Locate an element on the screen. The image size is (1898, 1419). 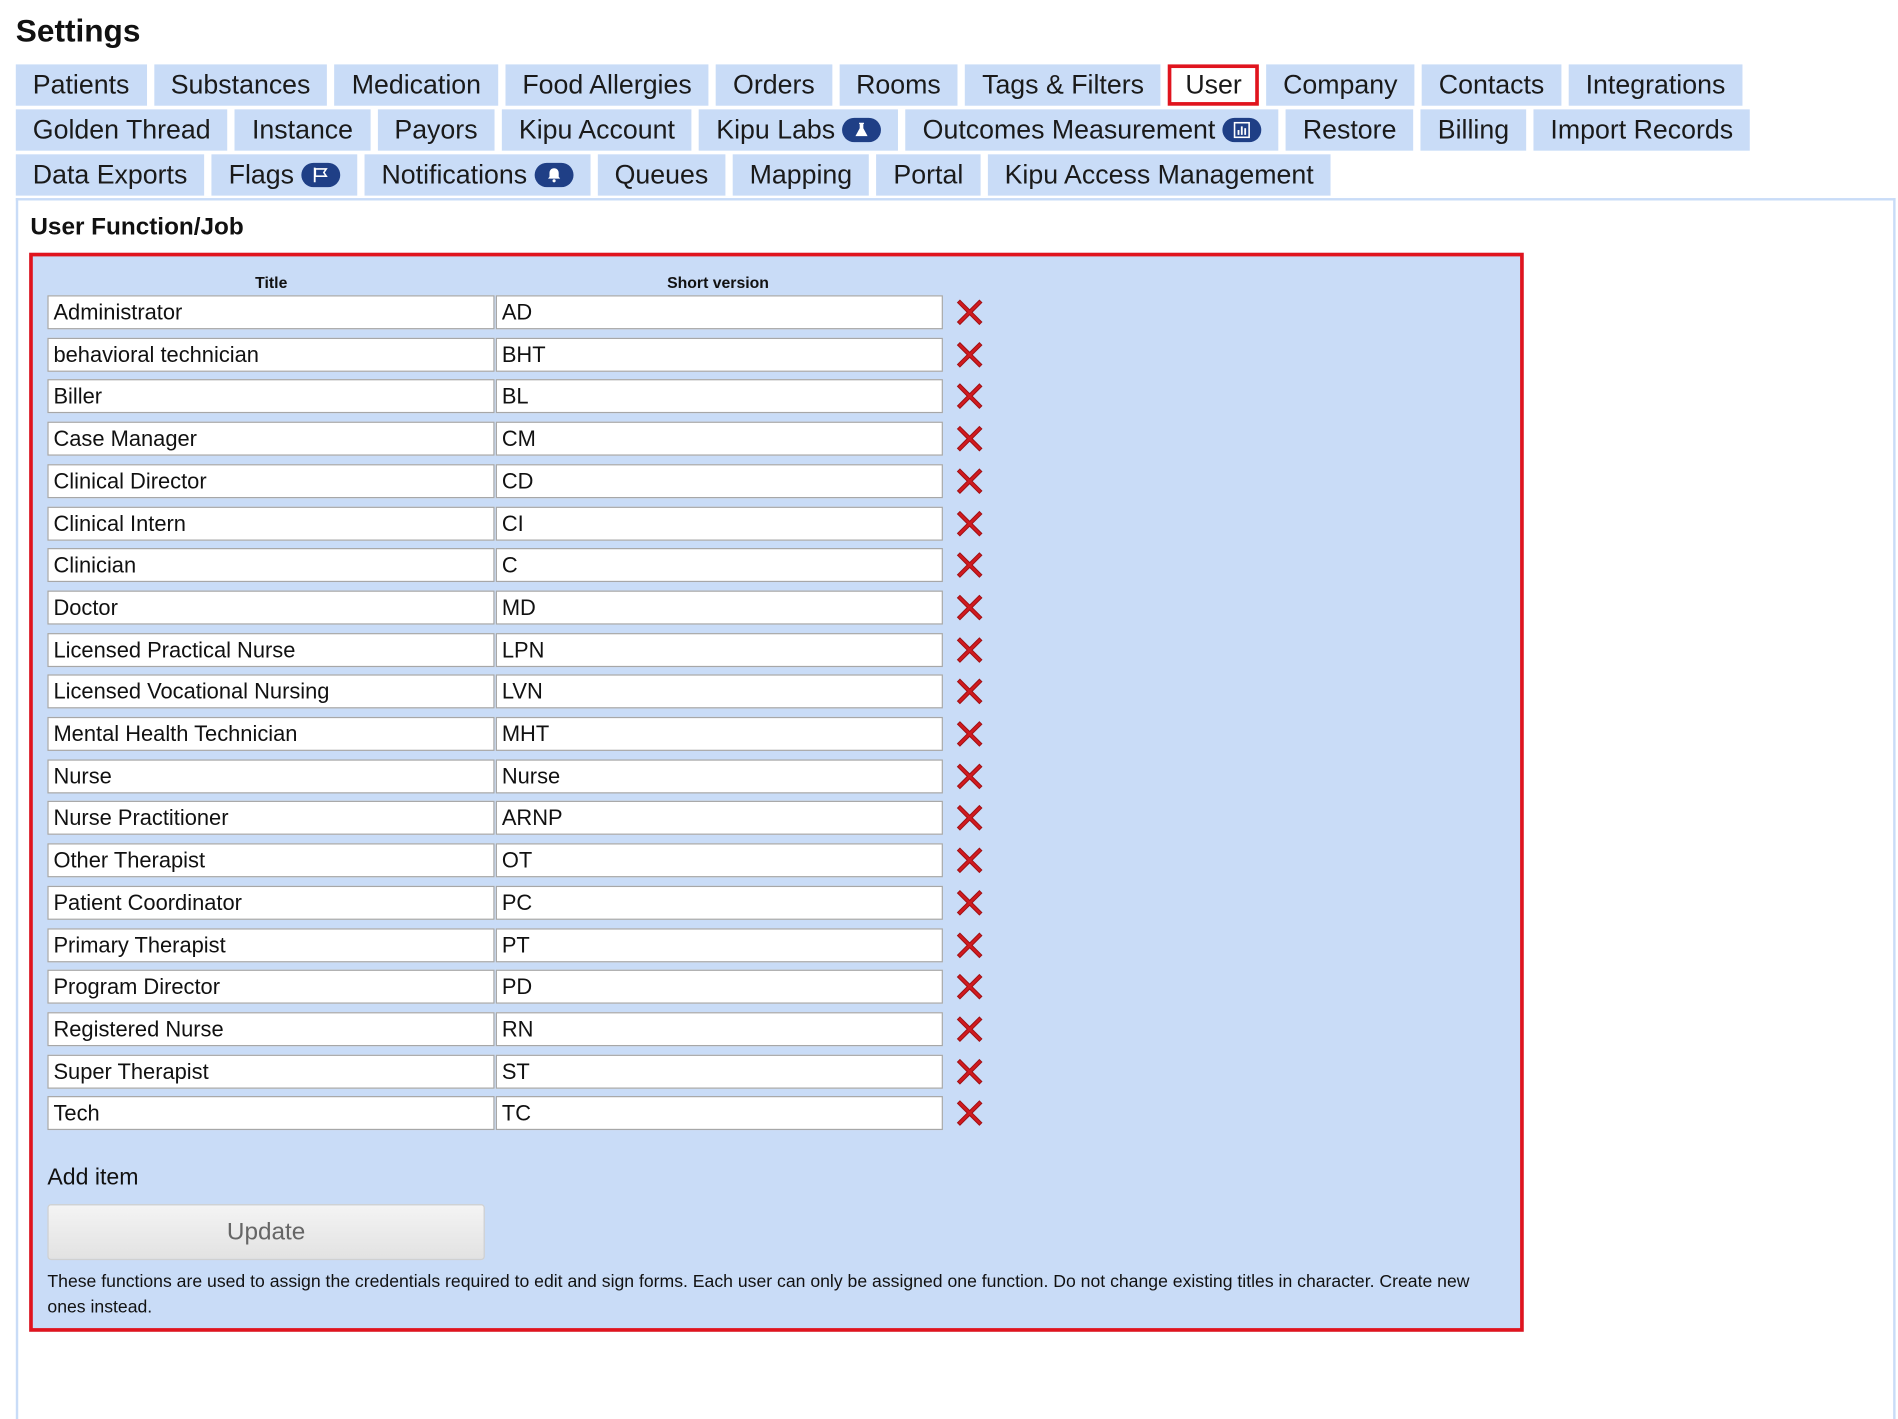
title-input: Biller is located at coordinates (271, 396).